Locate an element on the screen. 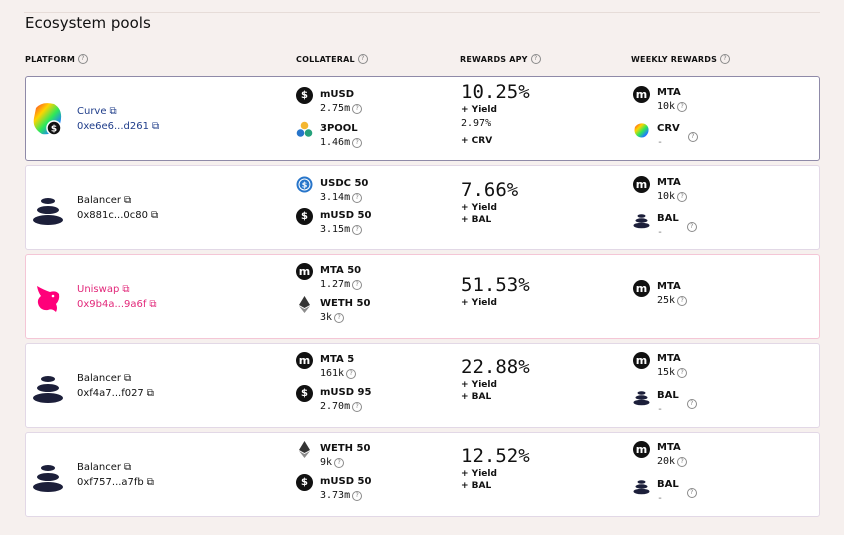 Image resolution: width=844 pixels, height=535 pixels. address-link: 0xe6e6...d261 ⧉ is located at coordinates (118, 126).